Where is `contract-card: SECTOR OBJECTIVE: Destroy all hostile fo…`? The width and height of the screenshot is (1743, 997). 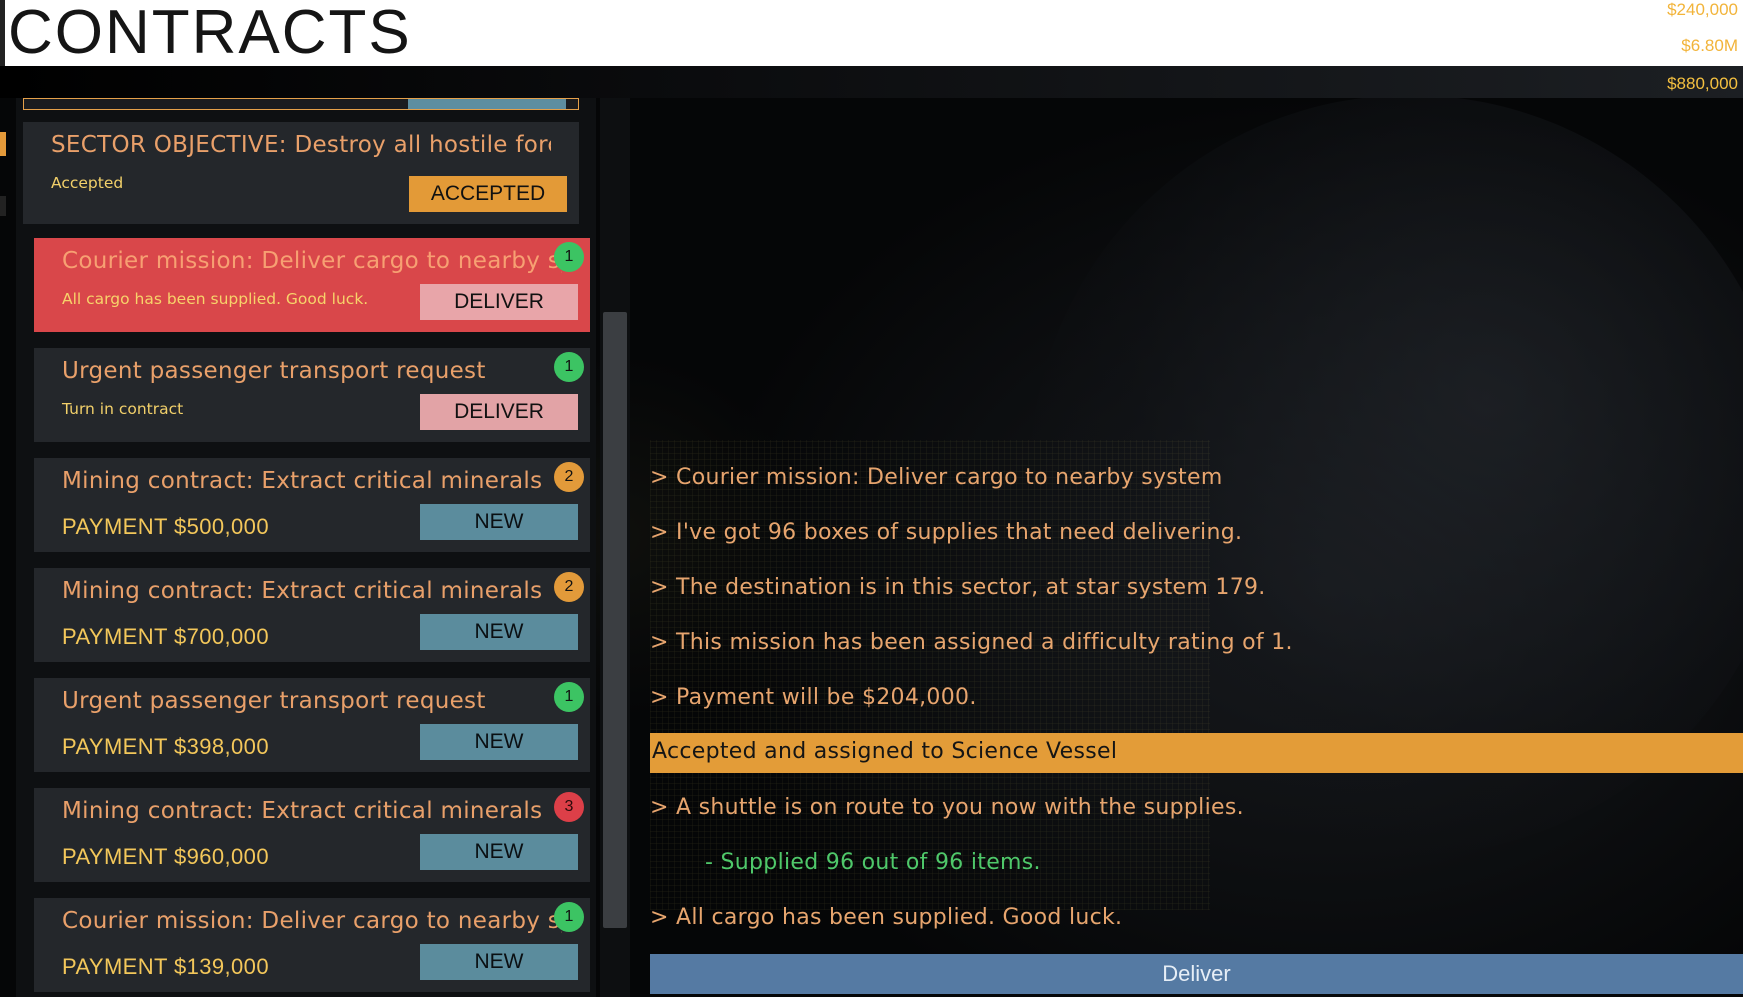
contract-card: SECTOR OBJECTIVE: Destroy all hostile fo… is located at coordinates (301, 173).